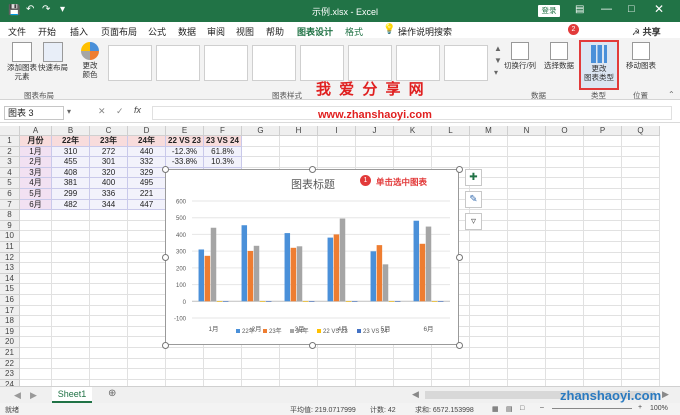 The image size is (680, 415). What do you see at coordinates (33, 395) in the screenshot?
I see `next-sheet-icon: ▶` at bounding box center [33, 395].